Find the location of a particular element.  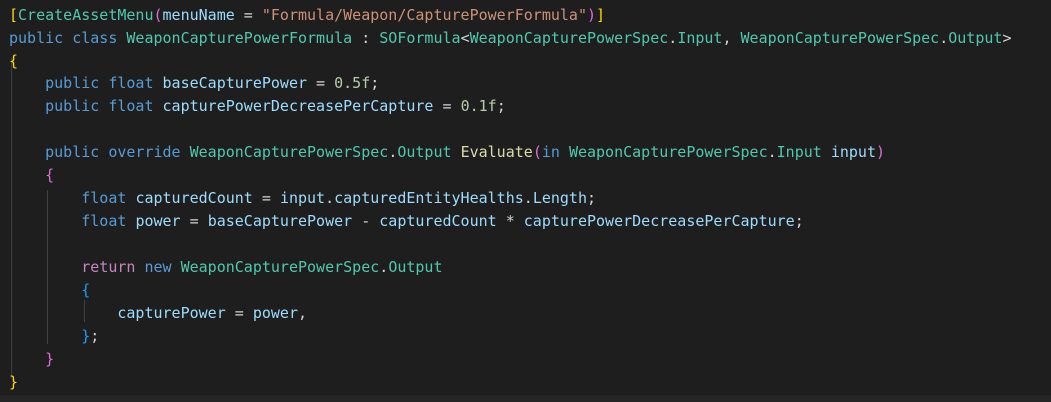

code-line: }; is located at coordinates (54, 336).